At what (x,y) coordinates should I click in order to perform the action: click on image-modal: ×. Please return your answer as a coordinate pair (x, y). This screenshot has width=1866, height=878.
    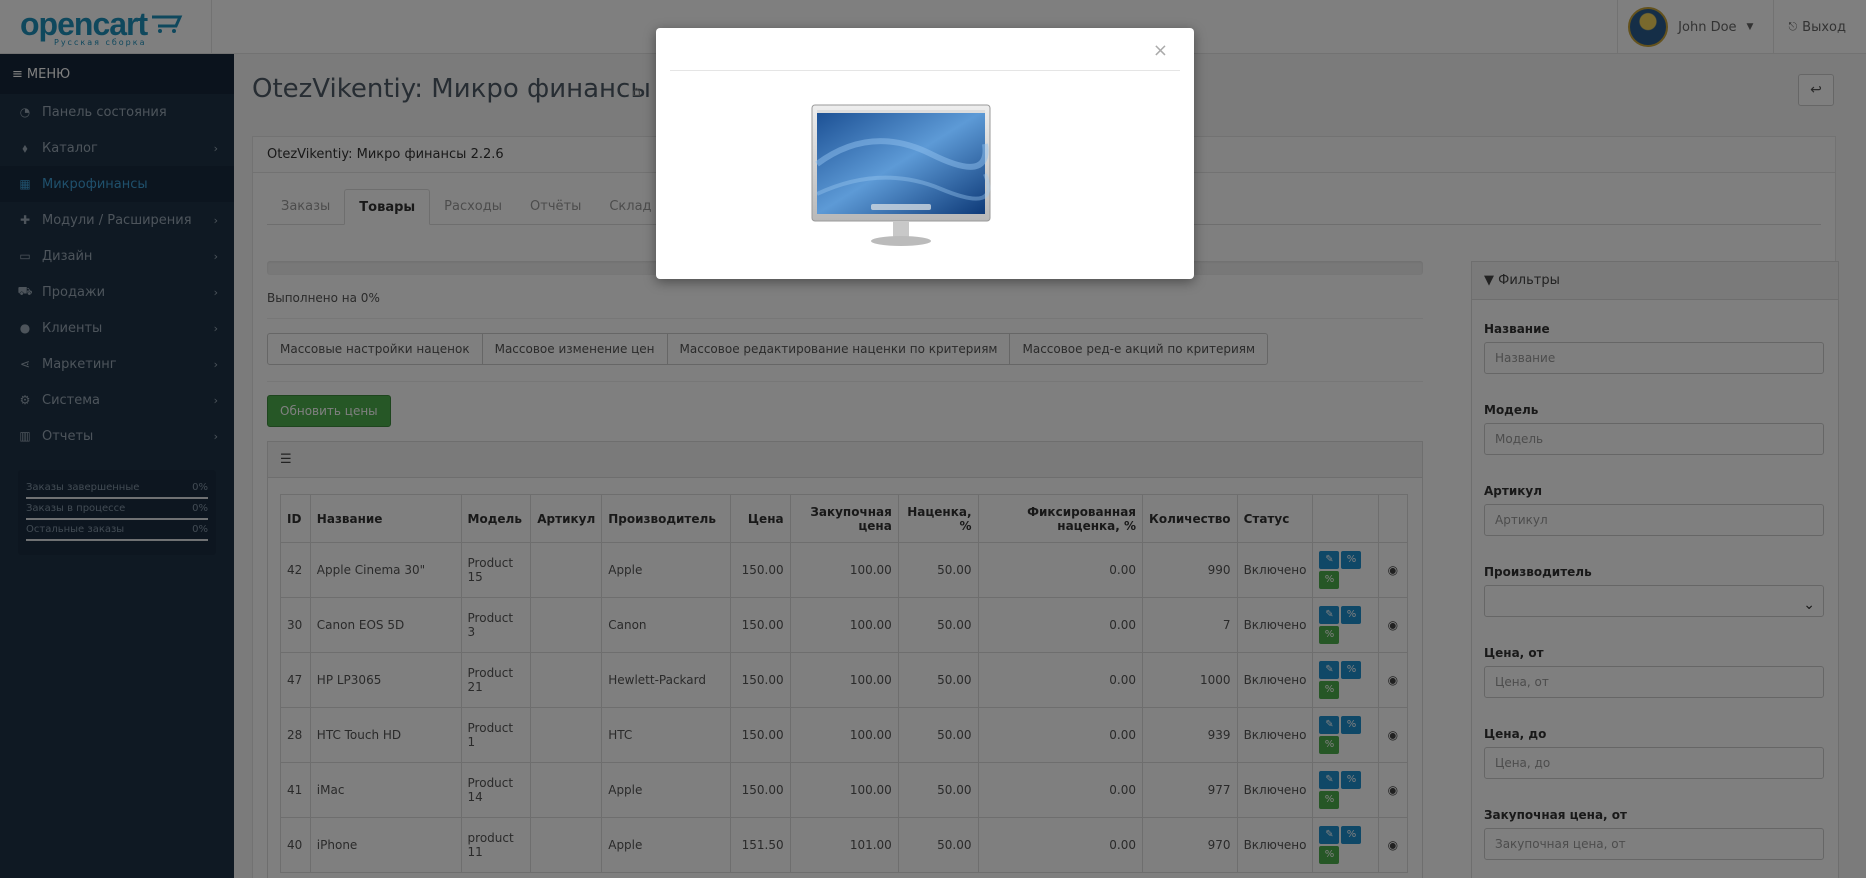
    Looking at the image, I should click on (925, 153).